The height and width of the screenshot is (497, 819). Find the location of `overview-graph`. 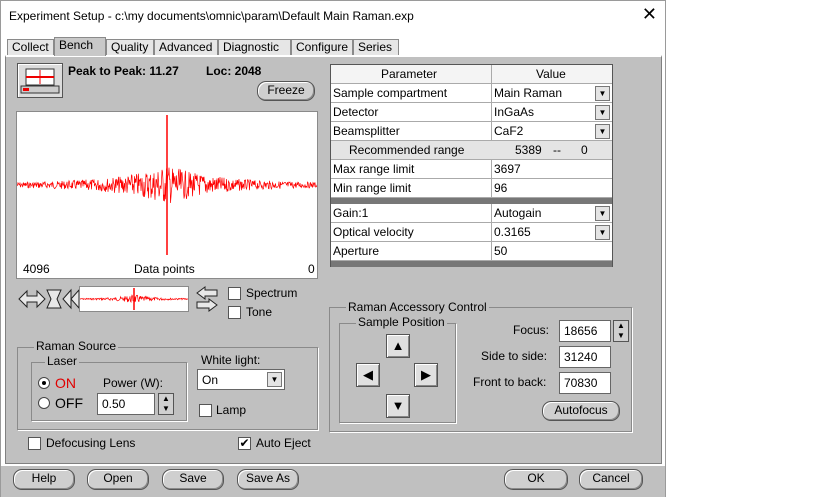

overview-graph is located at coordinates (134, 299).